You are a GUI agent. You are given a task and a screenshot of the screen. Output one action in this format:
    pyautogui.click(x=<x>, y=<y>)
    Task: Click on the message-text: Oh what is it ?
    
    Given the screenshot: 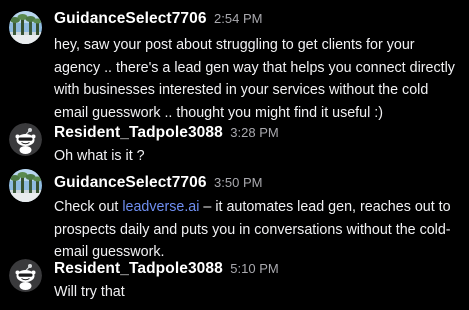 What is the action you would take?
    pyautogui.click(x=99, y=156)
    